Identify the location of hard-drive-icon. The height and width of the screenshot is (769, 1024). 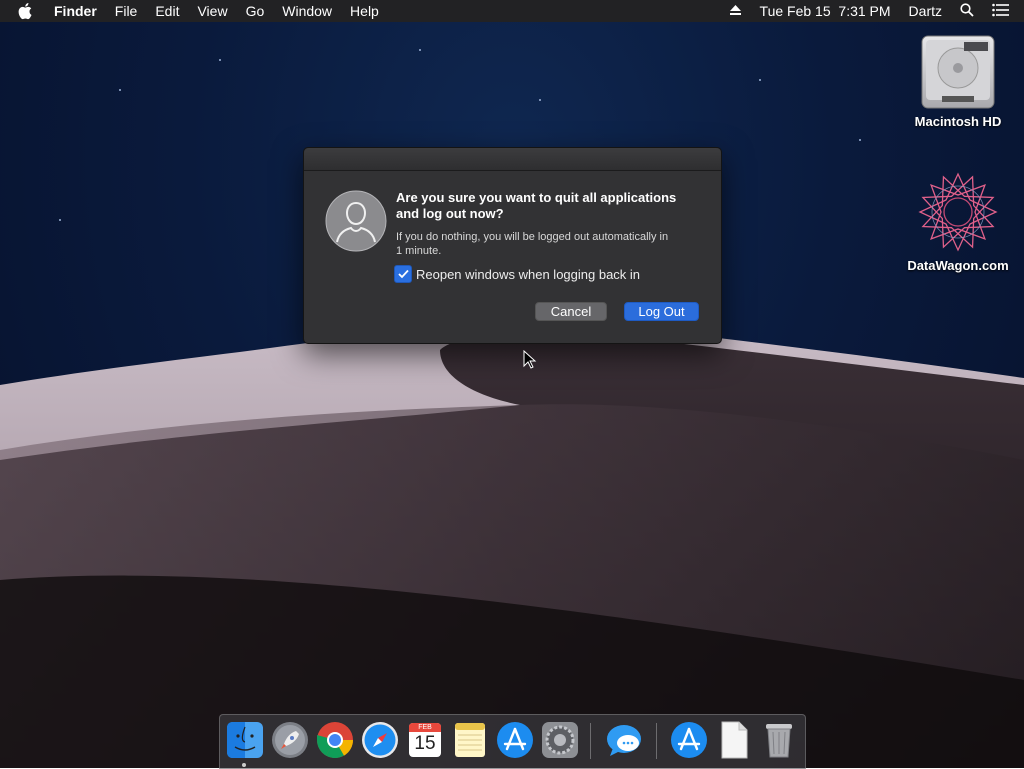
(958, 72).